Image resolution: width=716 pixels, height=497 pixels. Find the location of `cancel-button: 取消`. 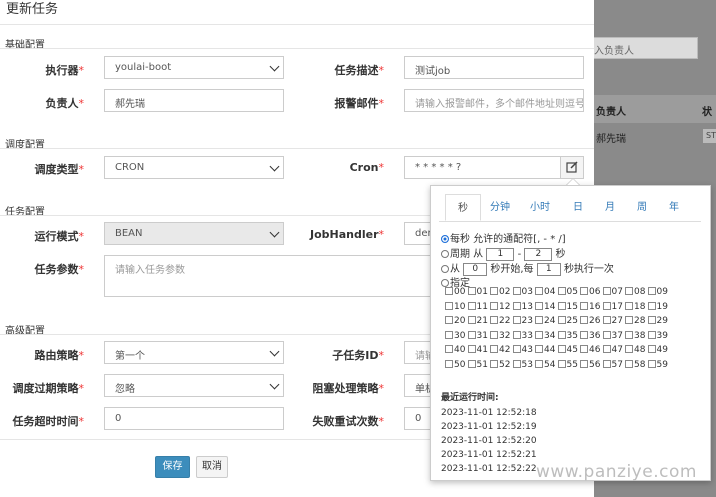

cancel-button: 取消 is located at coordinates (212, 467).